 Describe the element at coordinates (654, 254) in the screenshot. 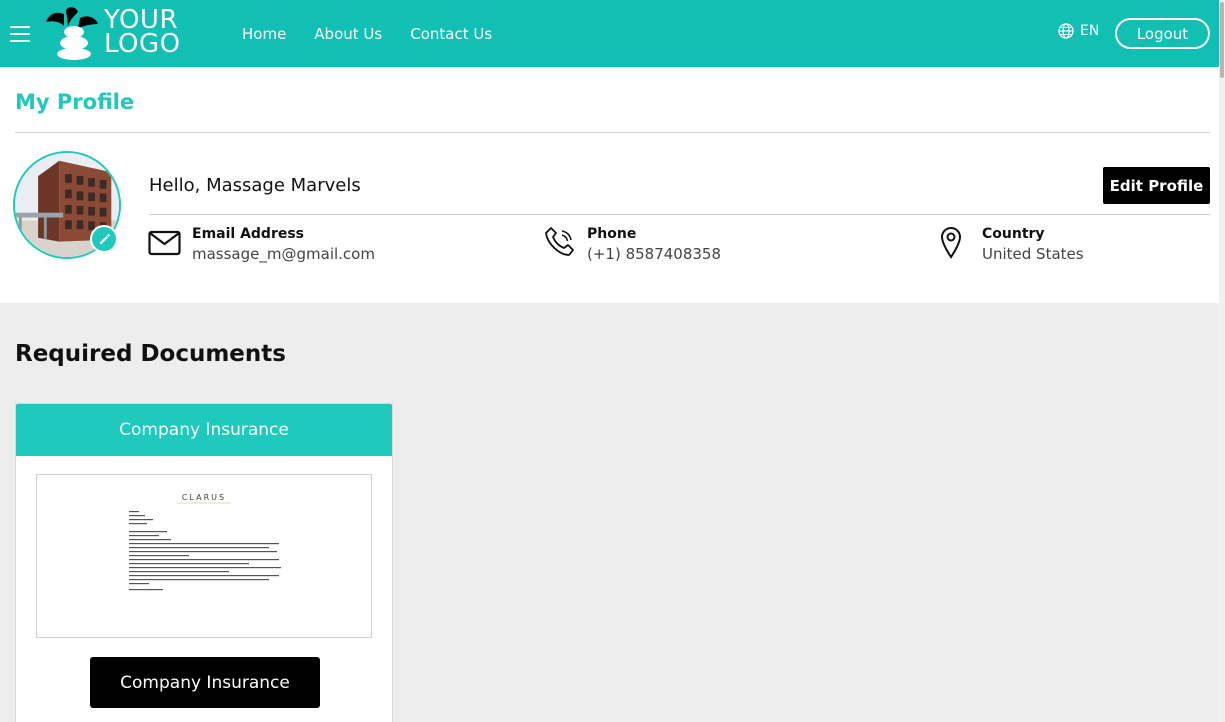

I see `phone-value: (+1) 8587408358` at that location.